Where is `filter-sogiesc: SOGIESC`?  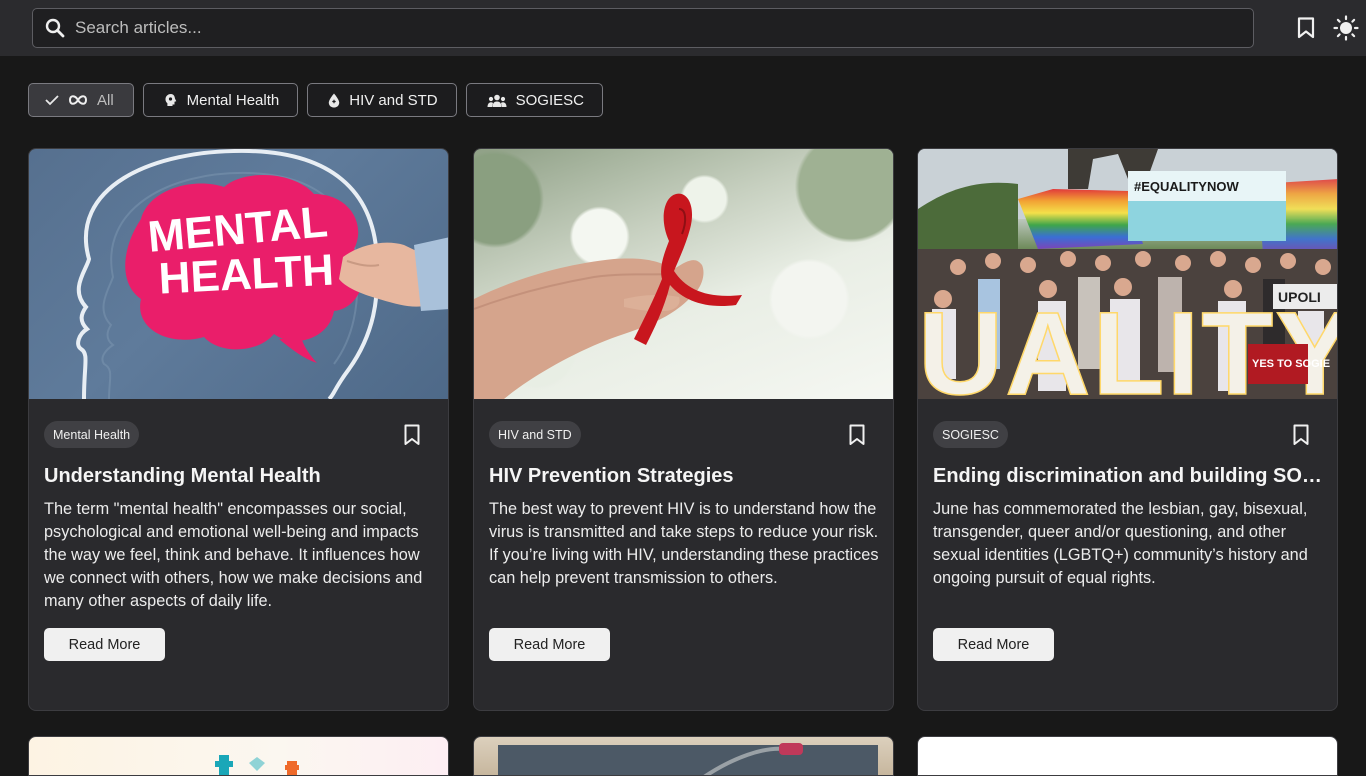
filter-sogiesc: SOGIESC is located at coordinates (534, 100).